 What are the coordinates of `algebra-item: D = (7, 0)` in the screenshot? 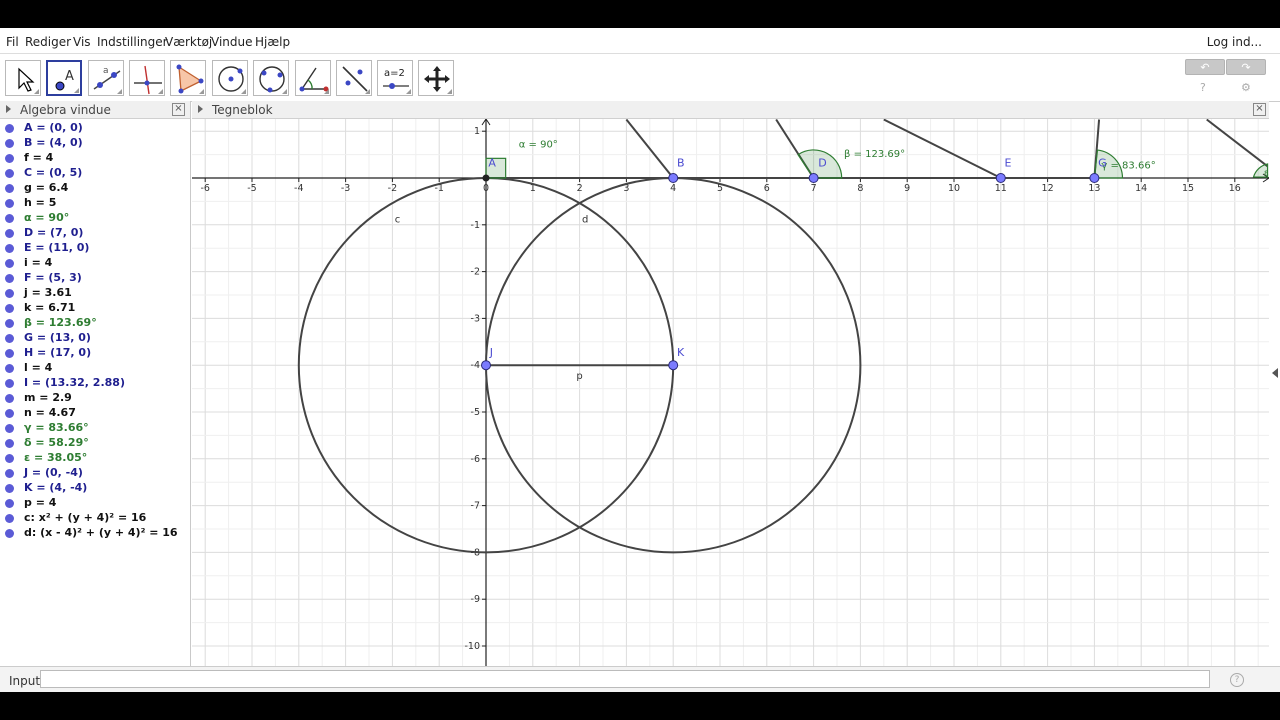 It's located at (95, 233).